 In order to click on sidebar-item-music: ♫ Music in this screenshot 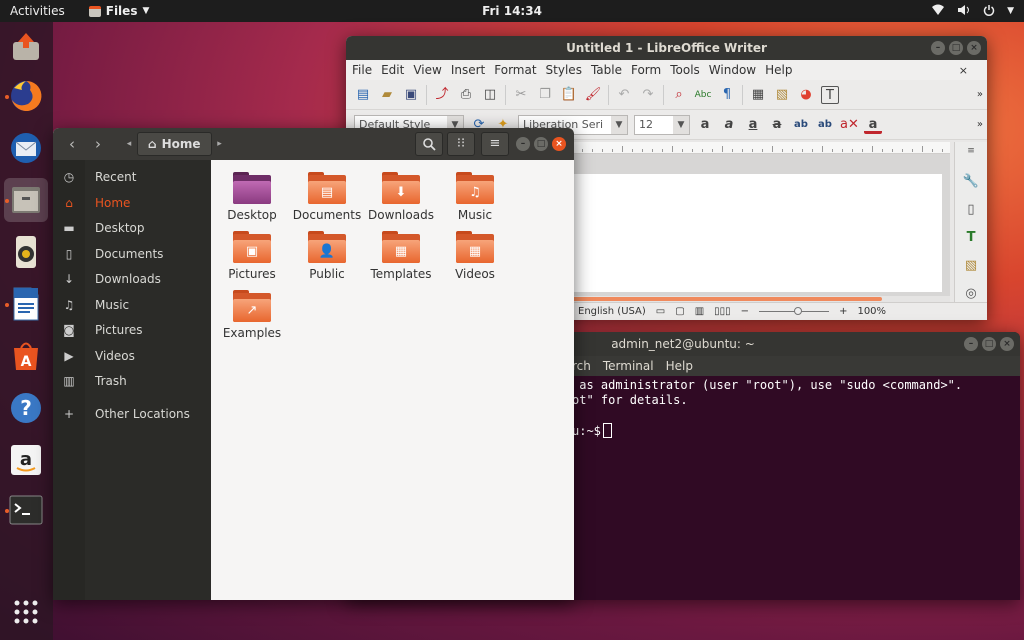, I will do `click(132, 304)`.